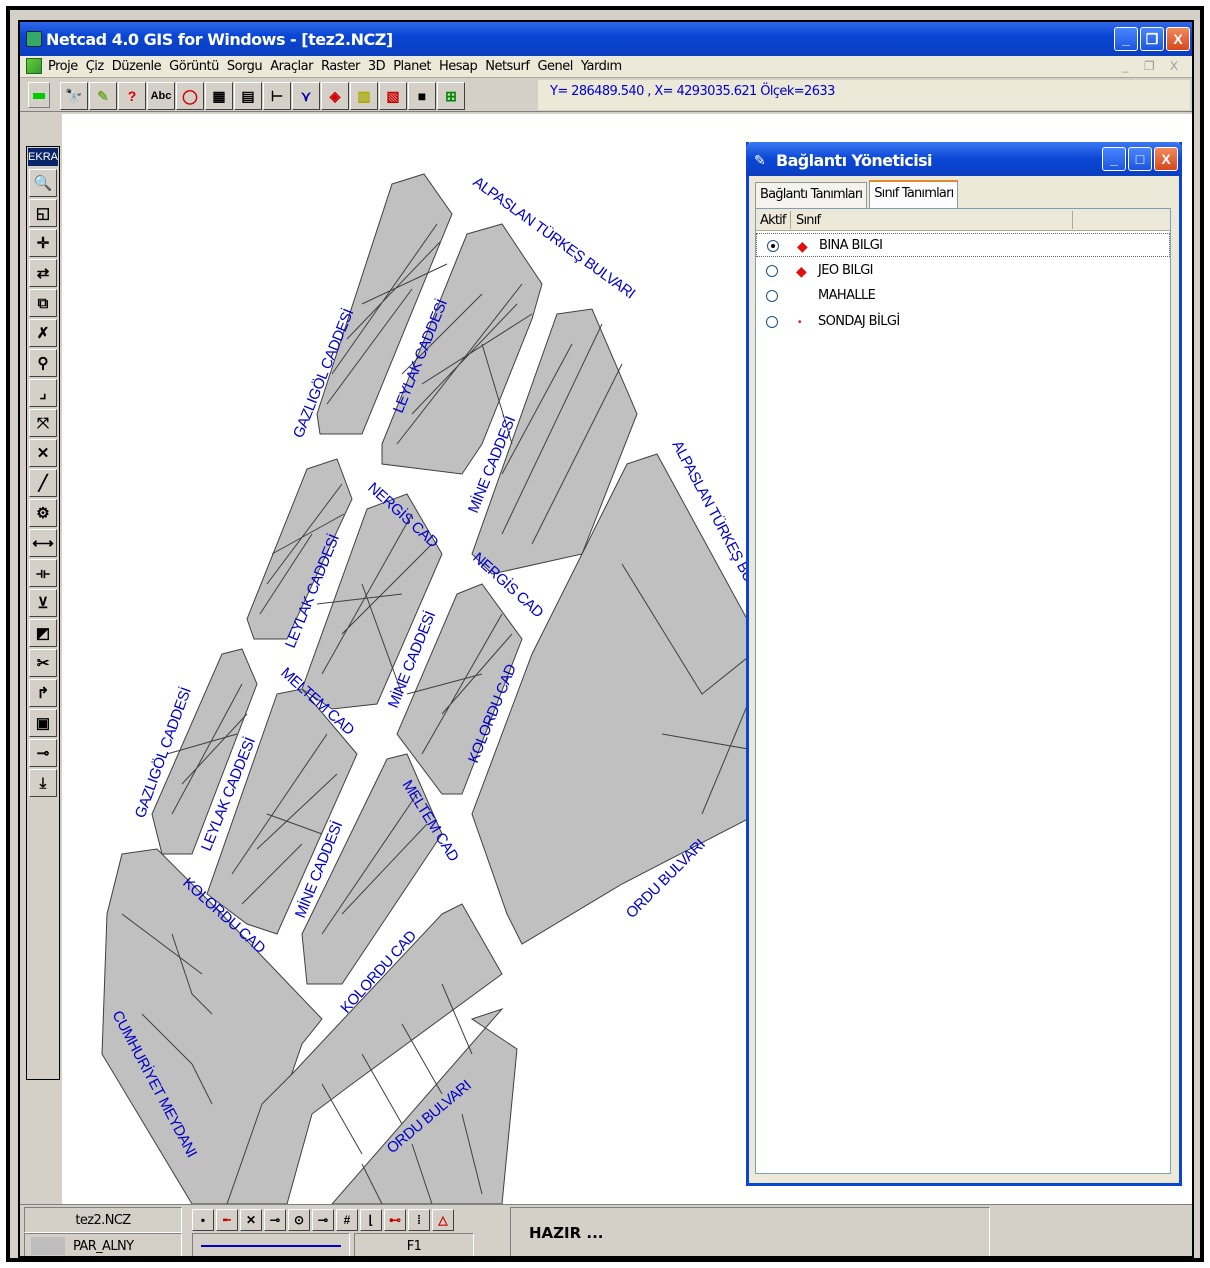 This screenshot has height=1268, width=1210. I want to click on menu-yardim: Yardım, so click(601, 66).